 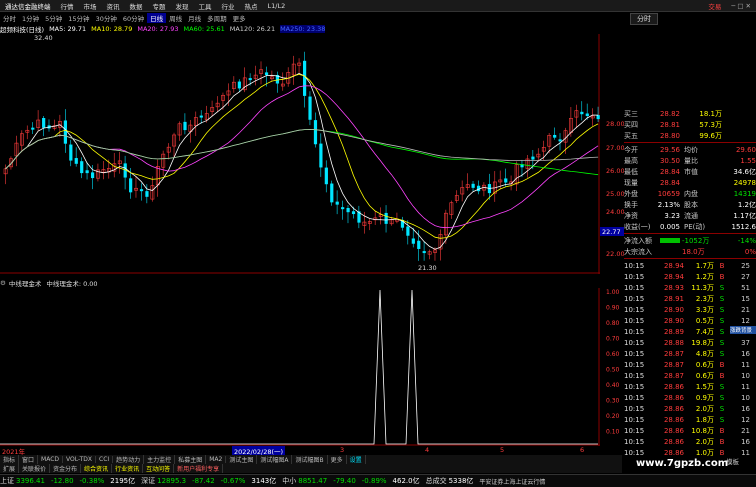 I want to click on subtab-welfare: 新用户福利专享, so click(x=199, y=468).